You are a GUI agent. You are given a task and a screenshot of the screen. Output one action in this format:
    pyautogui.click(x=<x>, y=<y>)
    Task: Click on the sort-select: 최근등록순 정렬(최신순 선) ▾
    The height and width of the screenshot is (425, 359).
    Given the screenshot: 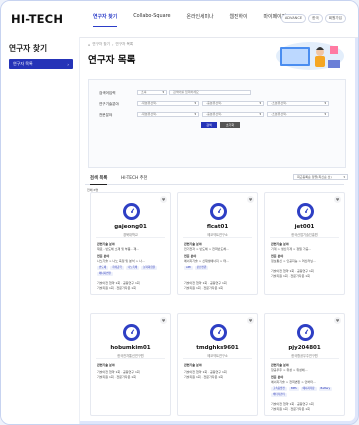 What is the action you would take?
    pyautogui.click(x=320, y=177)
    